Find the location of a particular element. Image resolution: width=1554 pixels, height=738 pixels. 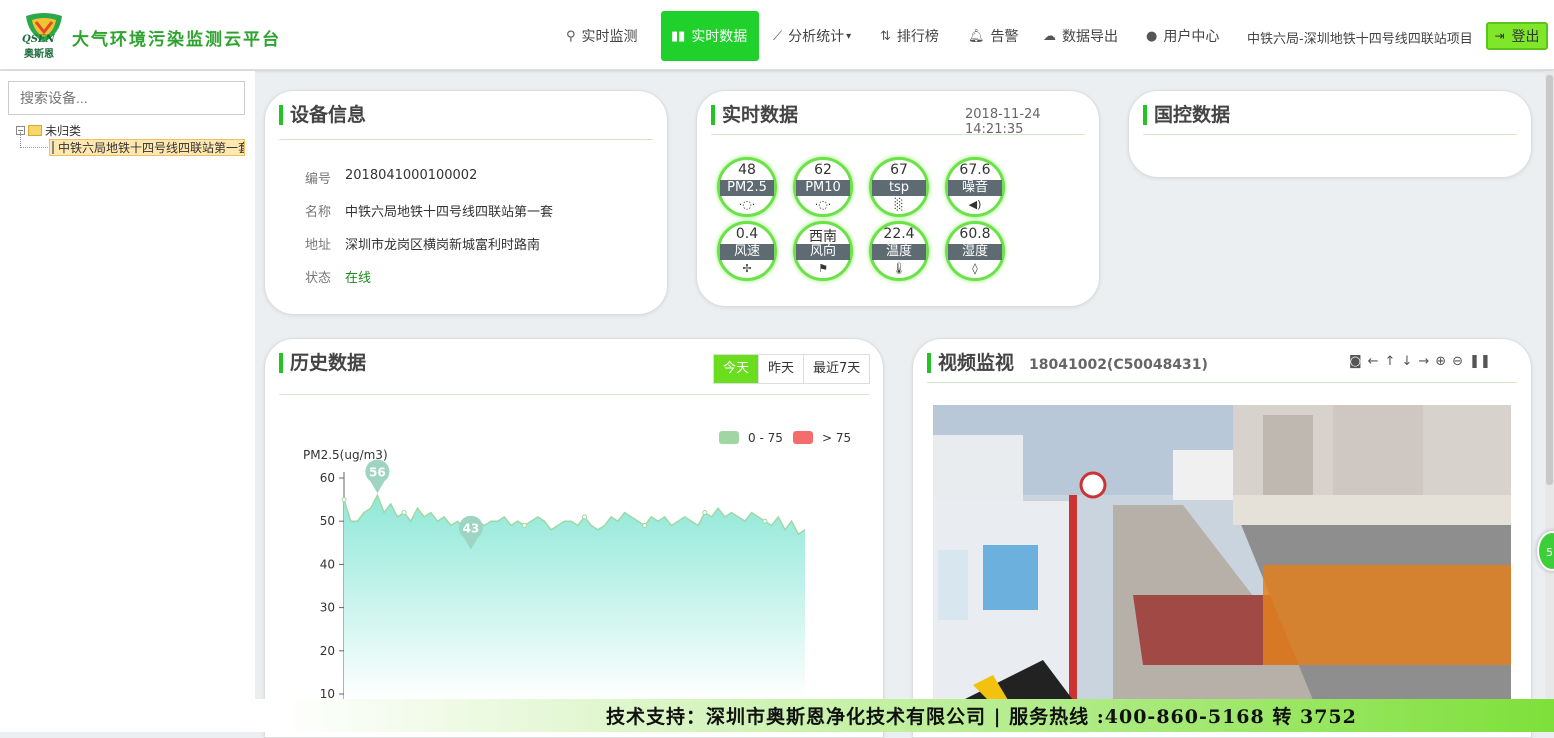

device-address-row: 地址 深圳市龙岗区横岗新城富利时路南 is located at coordinates (423, 245).